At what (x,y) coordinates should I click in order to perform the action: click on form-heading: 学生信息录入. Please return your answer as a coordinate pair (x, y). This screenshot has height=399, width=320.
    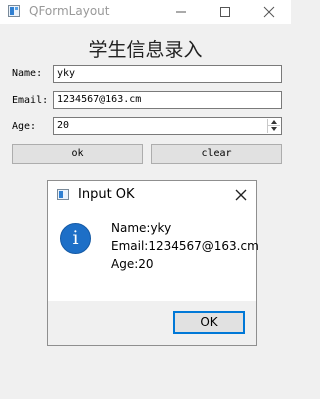
    Looking at the image, I should click on (145, 50).